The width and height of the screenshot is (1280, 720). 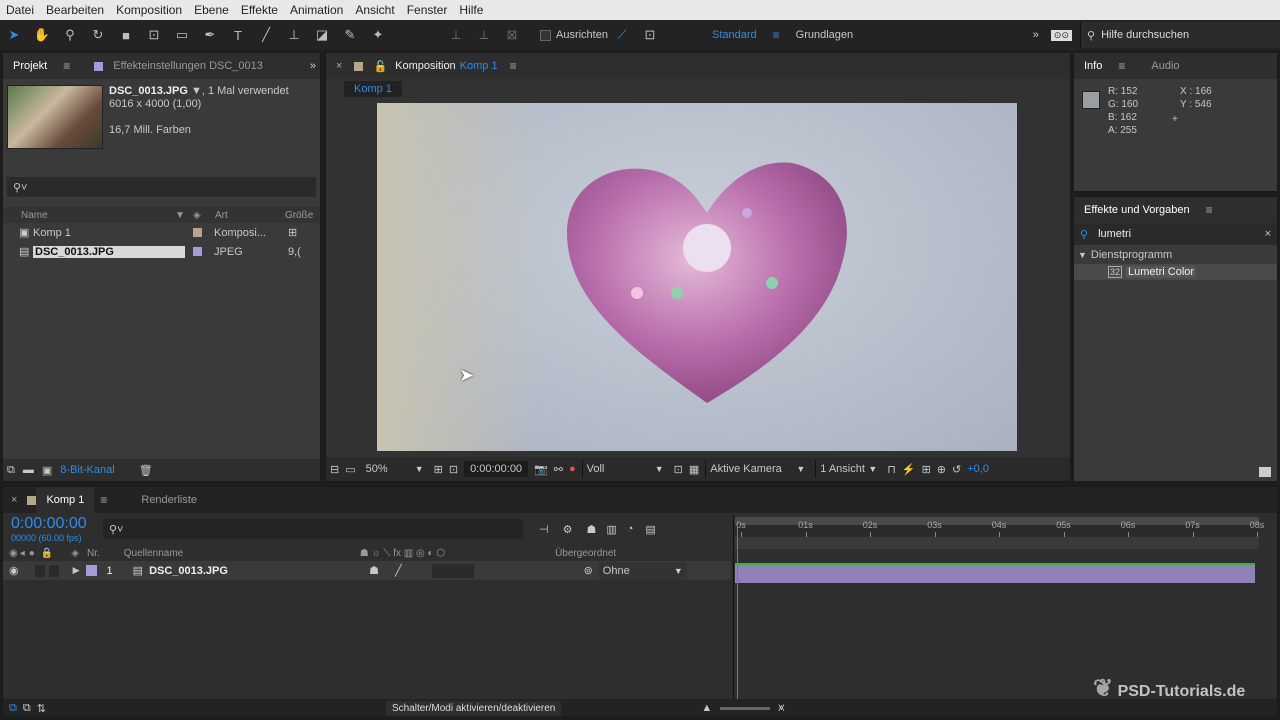 What do you see at coordinates (757, 469) in the screenshot?
I see `camera-dropdown: Aktive Kamera ▼` at bounding box center [757, 469].